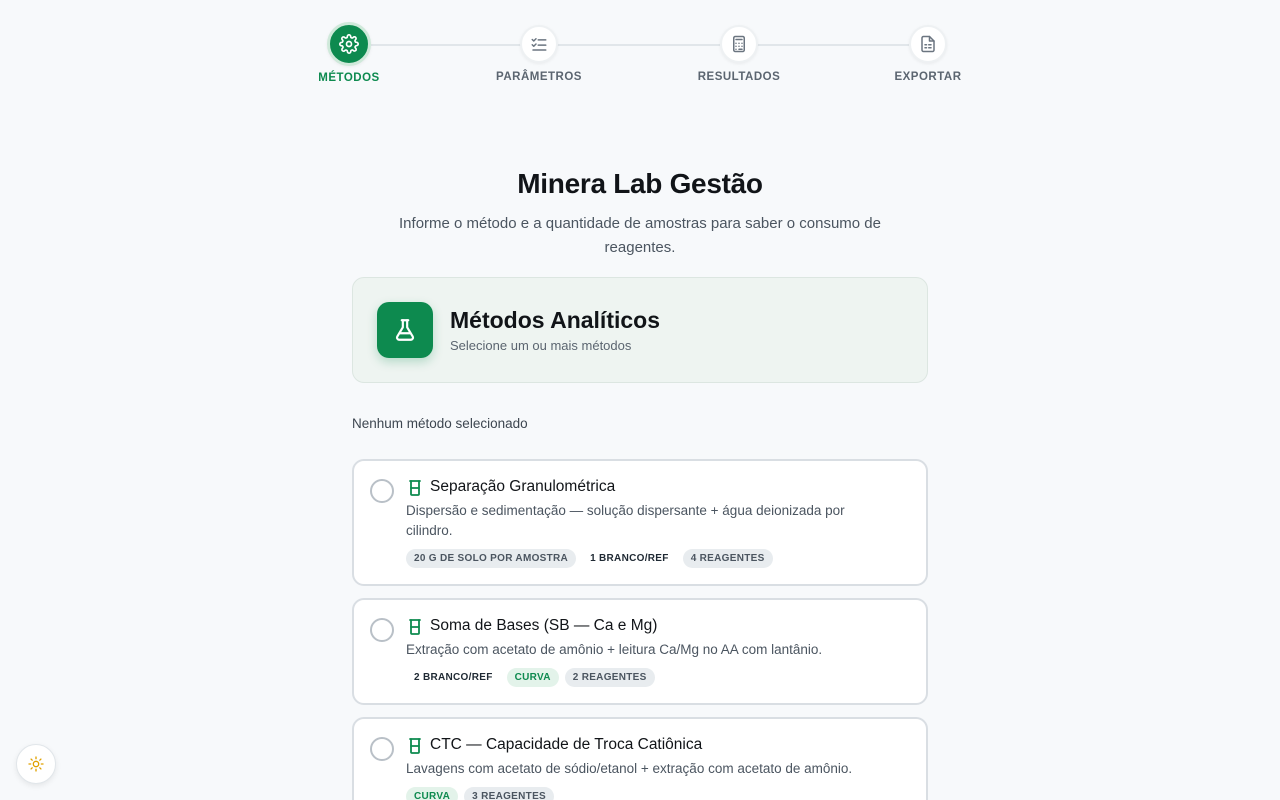 The height and width of the screenshot is (800, 1280). Describe the element at coordinates (539, 77) in the screenshot. I see `step-label: PARÂMETROS` at that location.